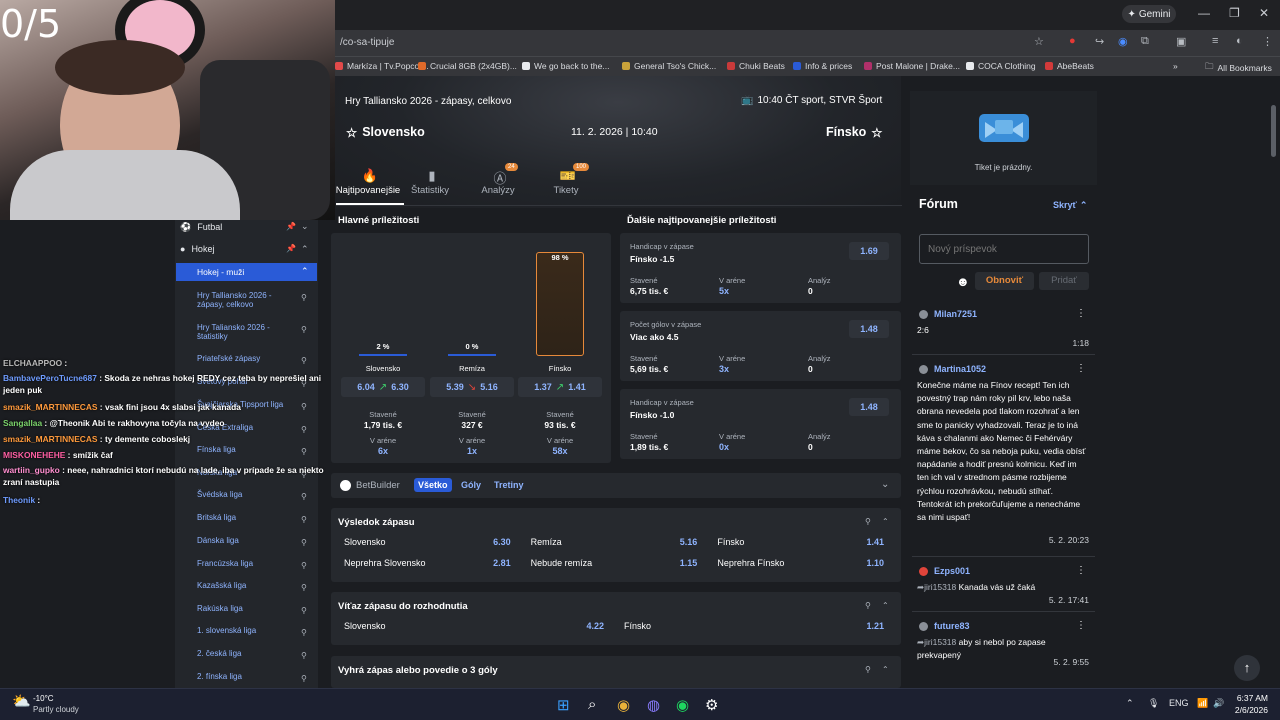 This screenshot has width=1280, height=720. Describe the element at coordinates (509, 485) in the screenshot. I see `filter-chip: Tretiny` at that location.